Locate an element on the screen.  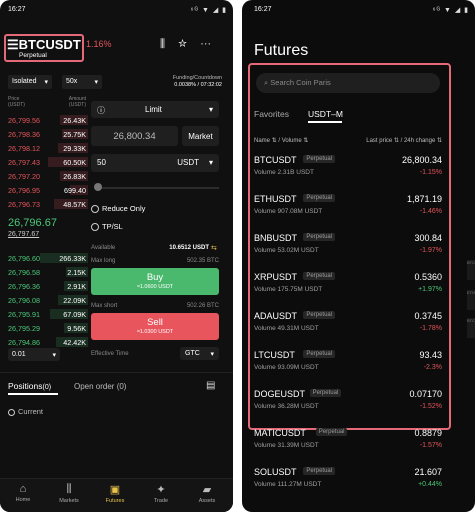
market-change: -2.3% is located at coordinates (432, 367).